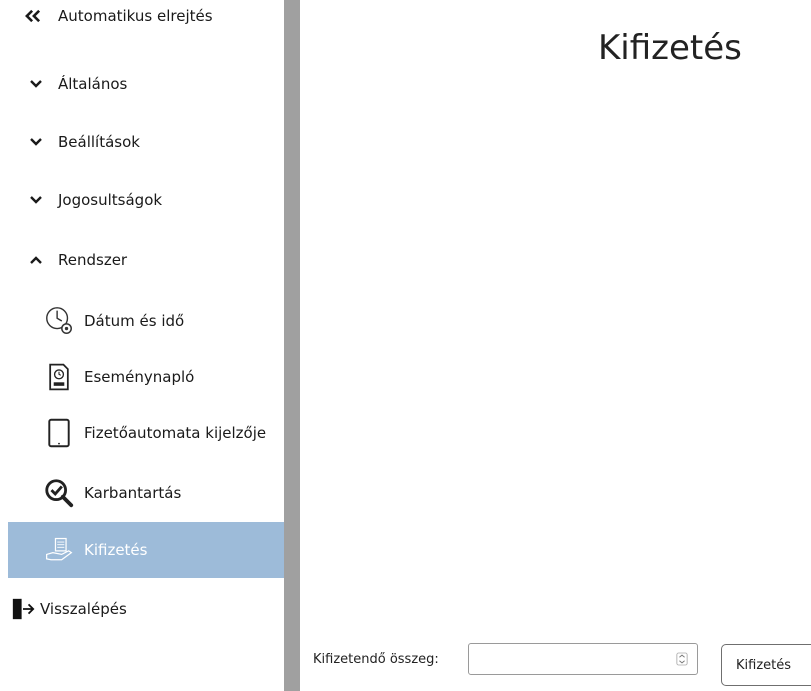 This screenshot has height=691, width=811. What do you see at coordinates (59, 550) in the screenshot?
I see `payment-hand-icon` at bounding box center [59, 550].